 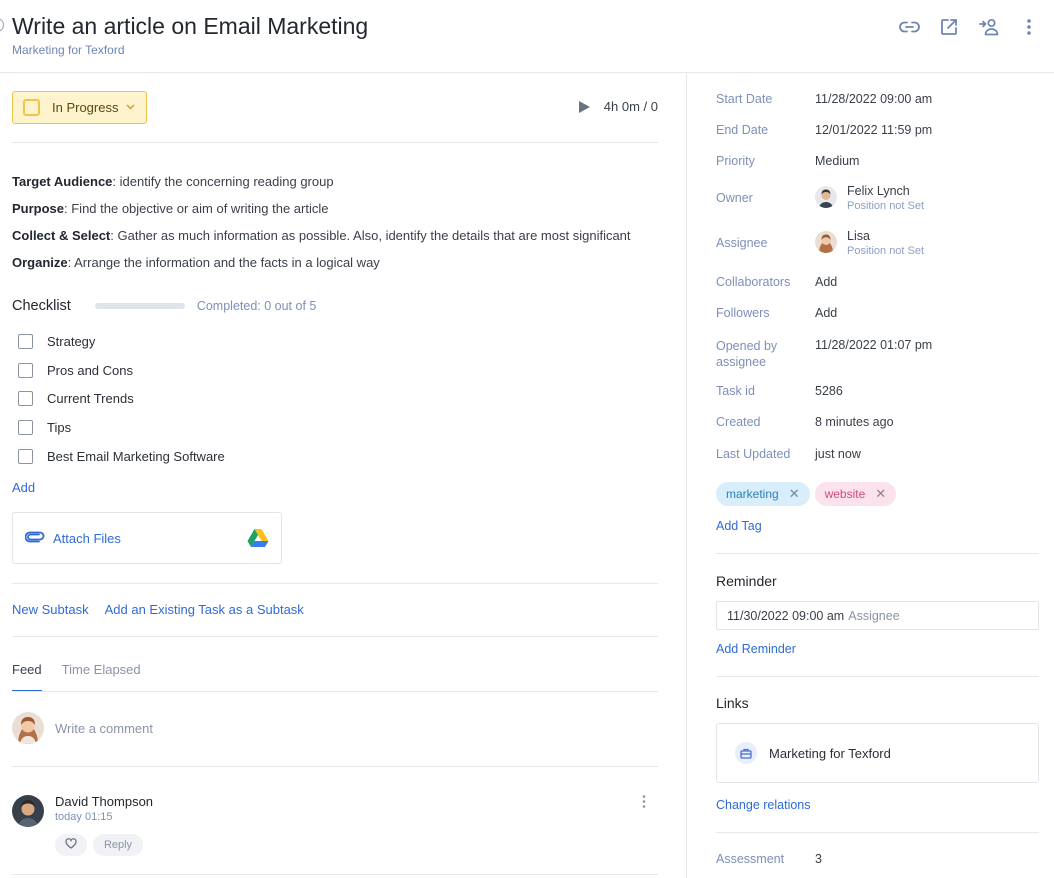 What do you see at coordinates (23, 487) in the screenshot?
I see `add-checklist-item-link: Add` at bounding box center [23, 487].